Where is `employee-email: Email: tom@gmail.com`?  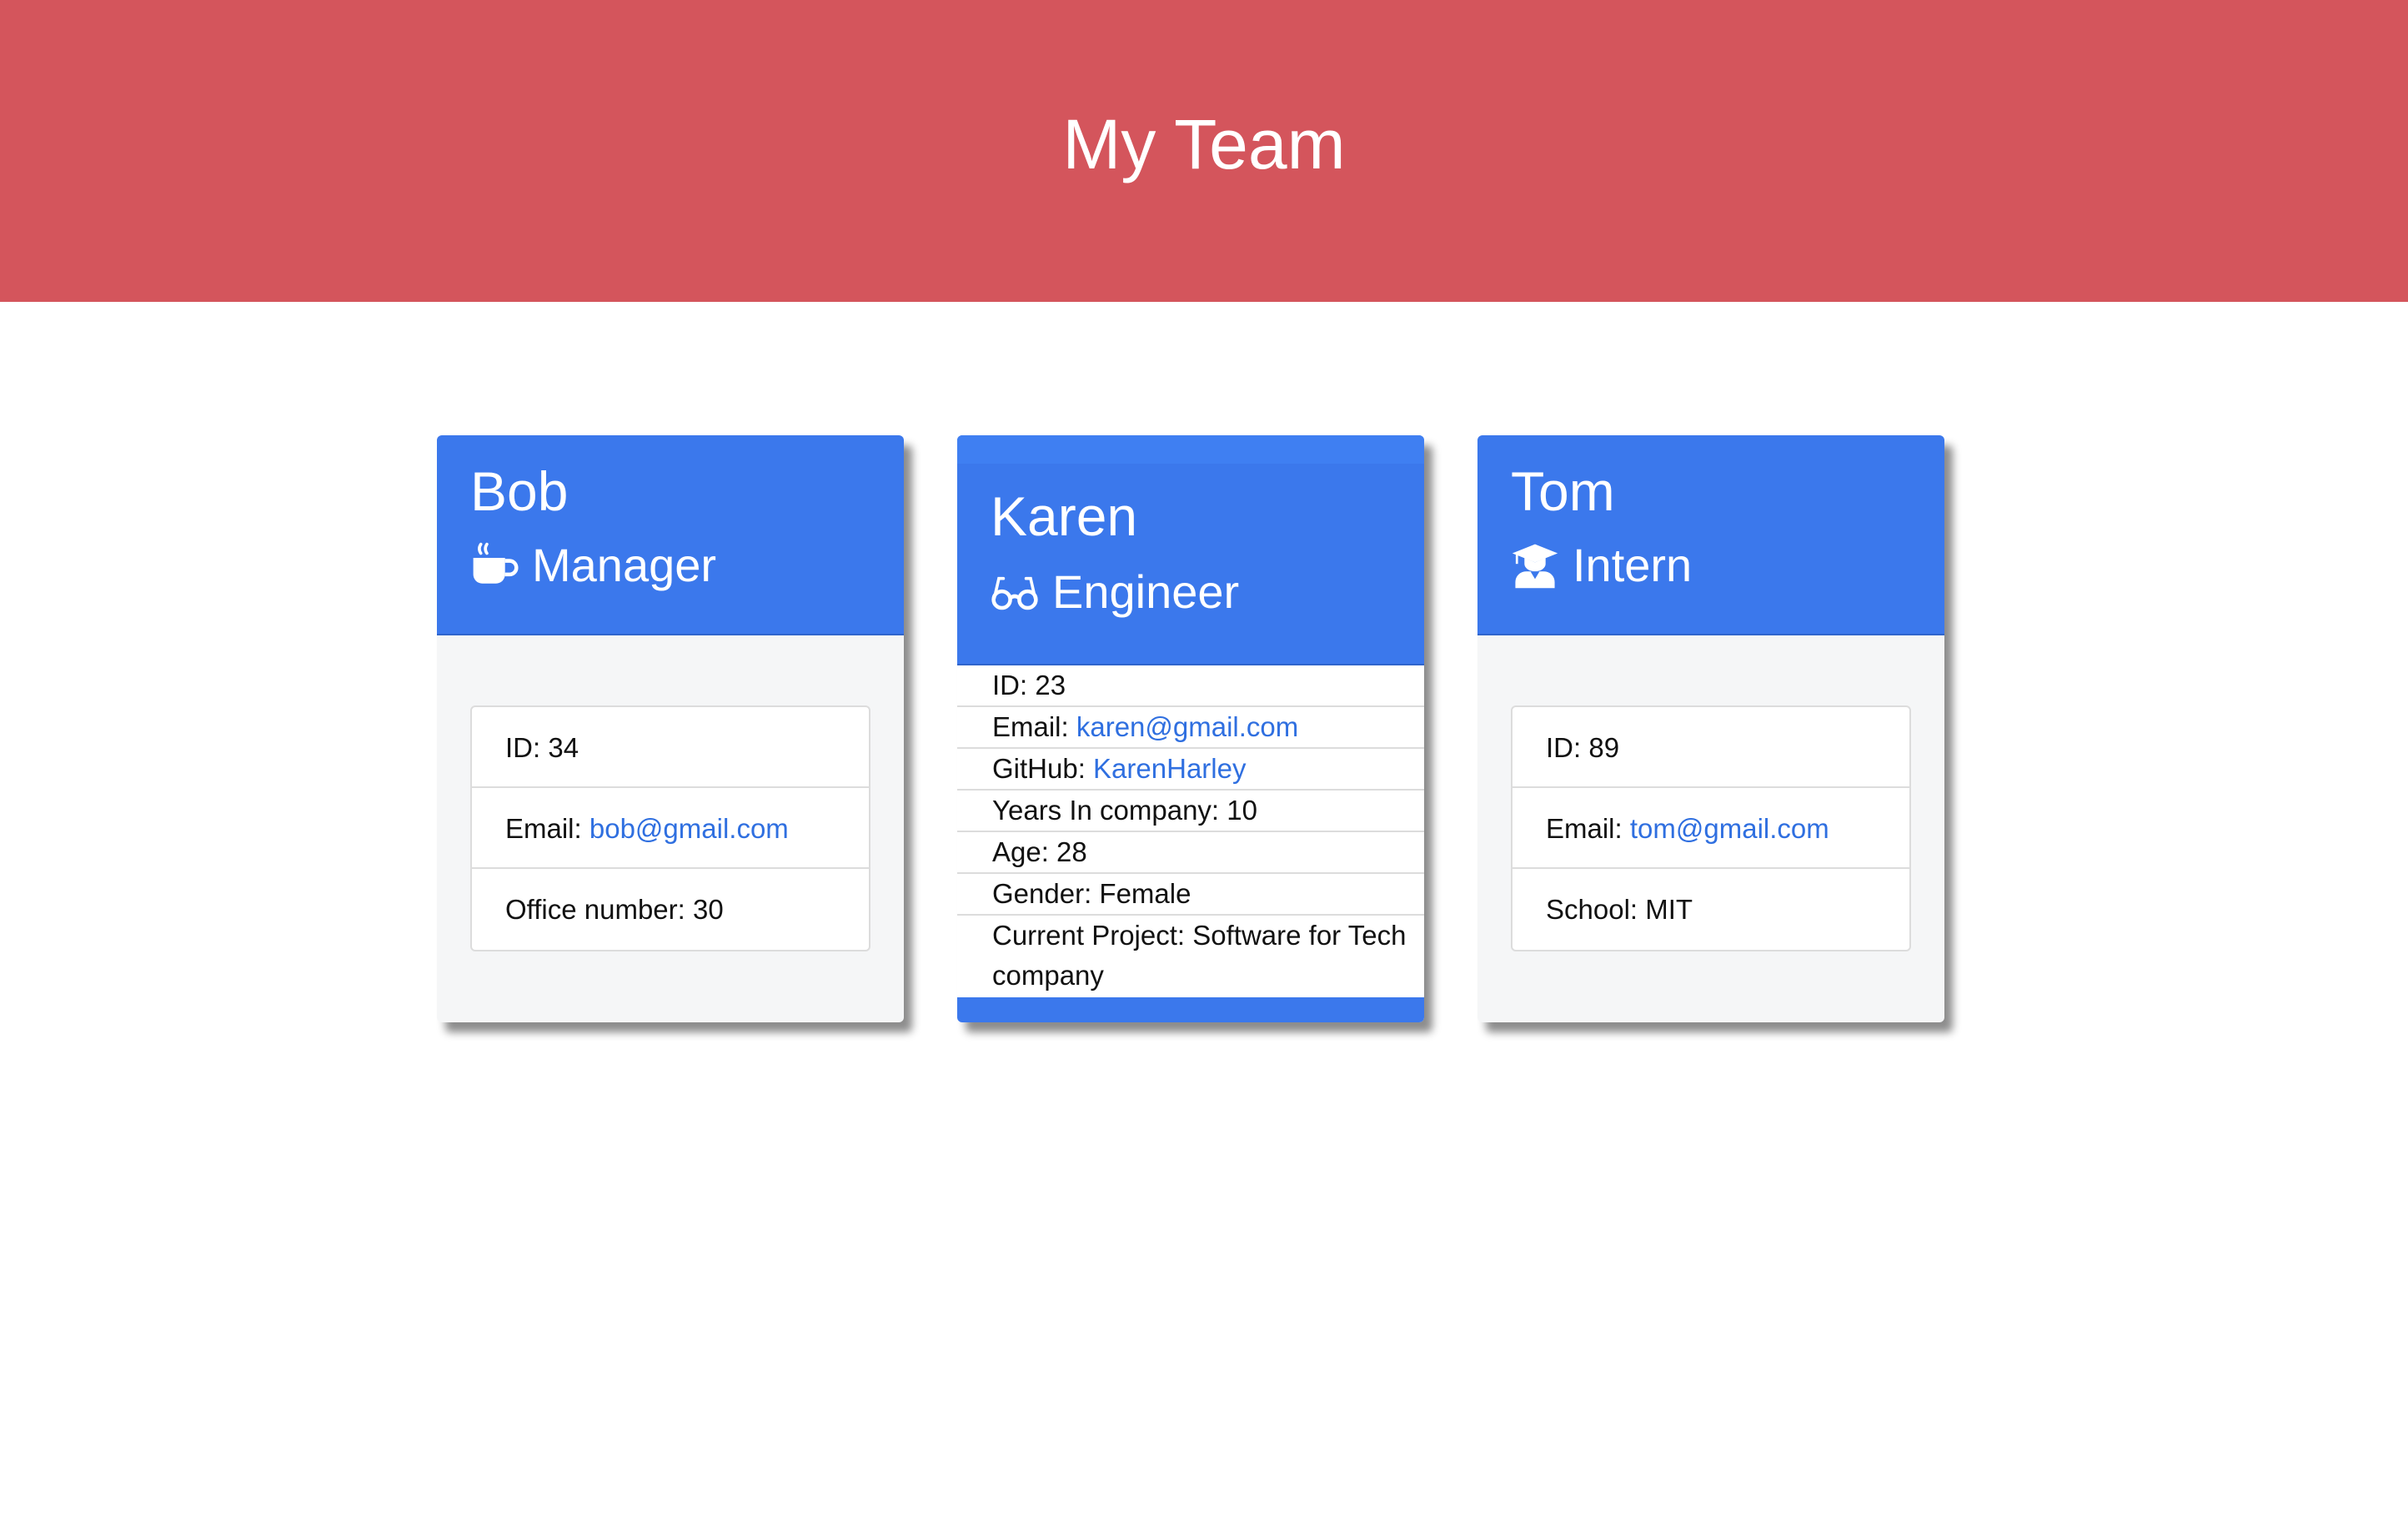 employee-email: Email: tom@gmail.com is located at coordinates (1711, 828).